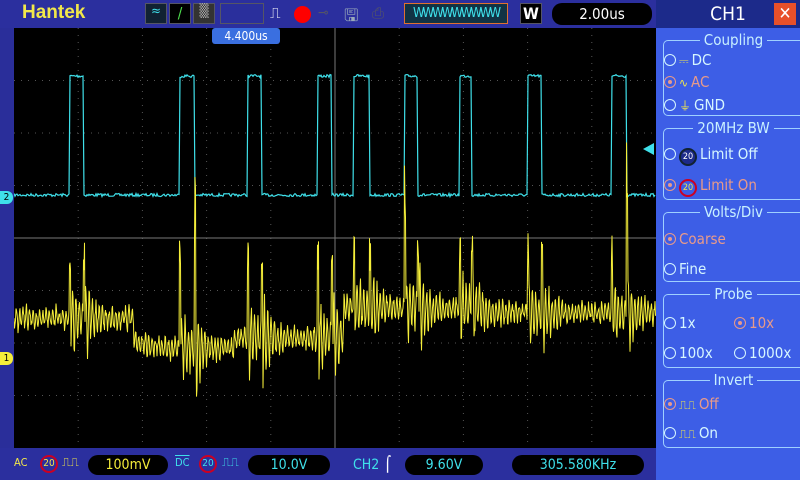 The width and height of the screenshot is (800, 480). Describe the element at coordinates (731, 409) in the screenshot. I see `invert-group: Invert ⎍⎍ Off ⎍⎍ On` at that location.